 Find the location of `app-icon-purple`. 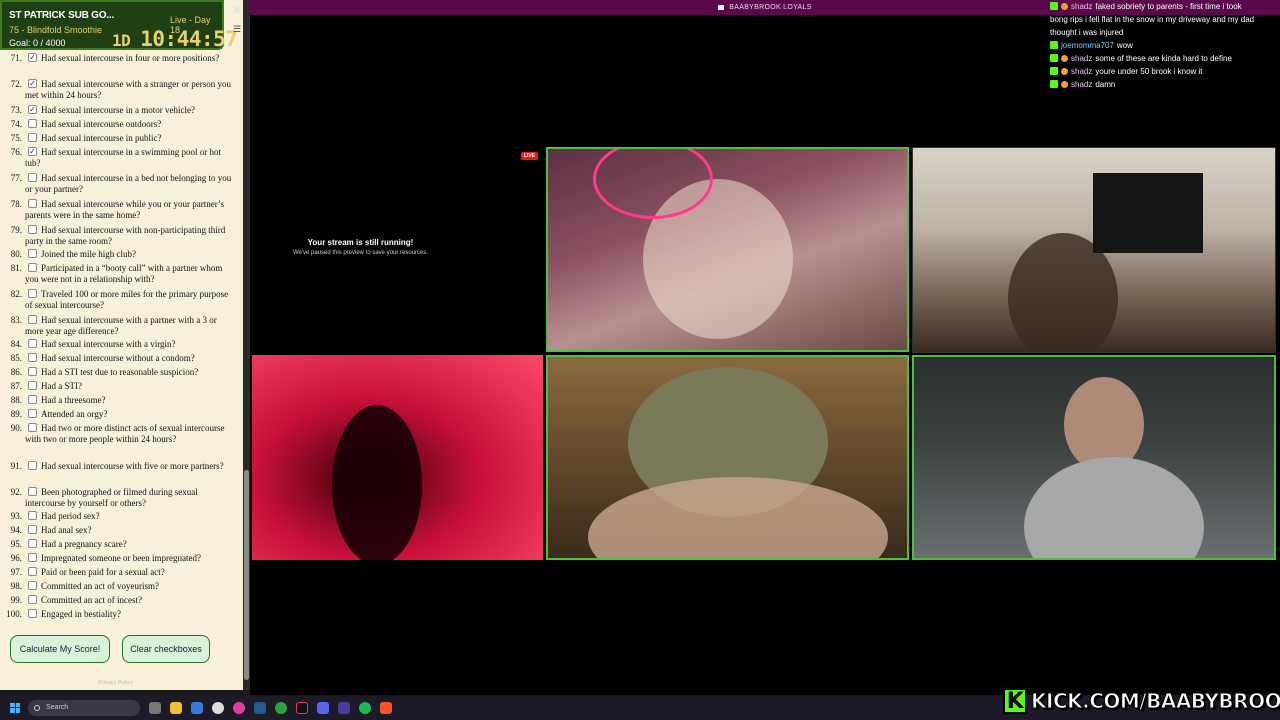

app-icon-purple is located at coordinates (344, 707).